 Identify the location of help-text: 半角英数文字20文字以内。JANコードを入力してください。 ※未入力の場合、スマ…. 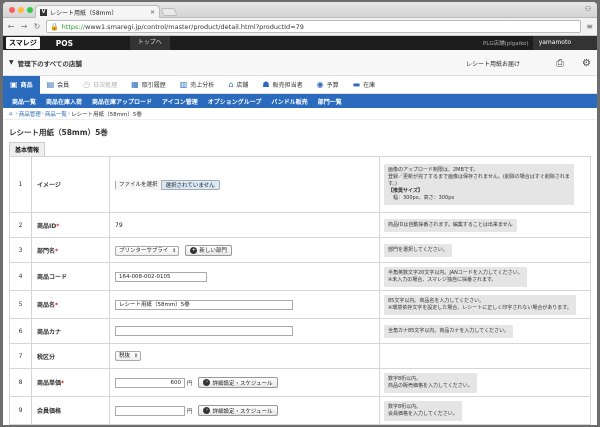
(455, 276).